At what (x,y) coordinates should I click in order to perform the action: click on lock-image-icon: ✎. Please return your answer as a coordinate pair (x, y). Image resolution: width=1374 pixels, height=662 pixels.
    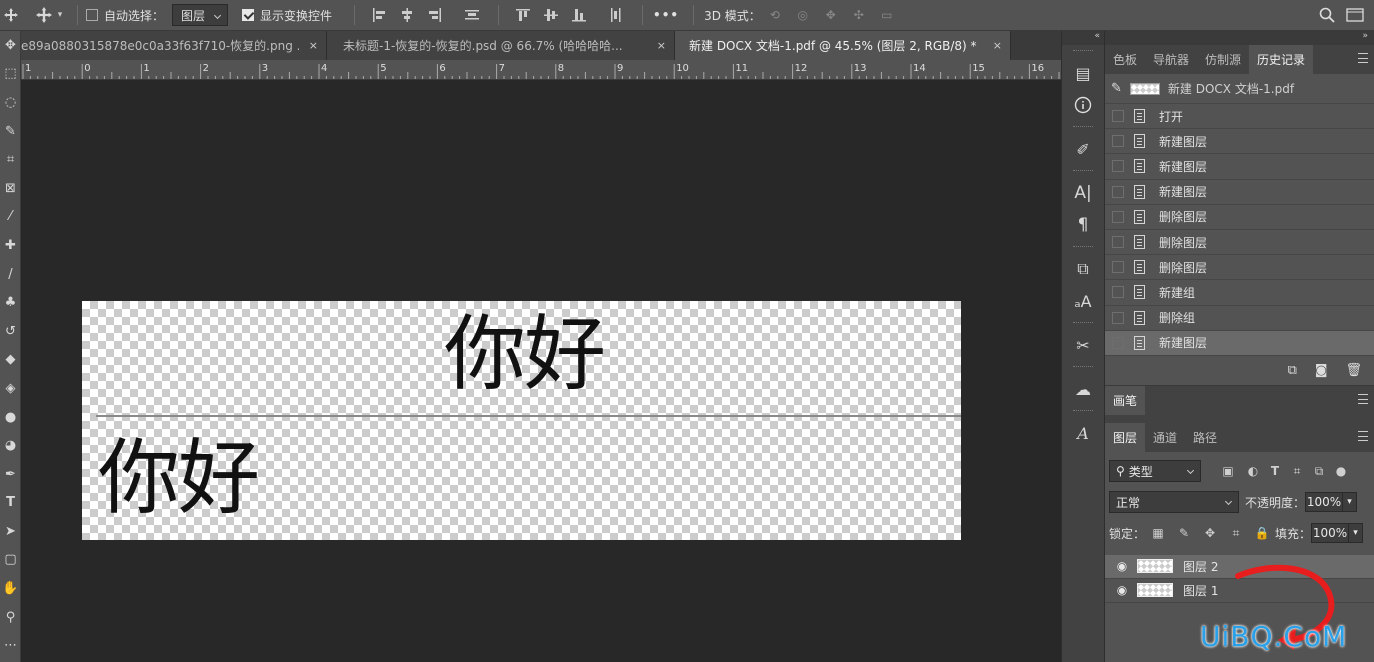
    Looking at the image, I should click on (1184, 533).